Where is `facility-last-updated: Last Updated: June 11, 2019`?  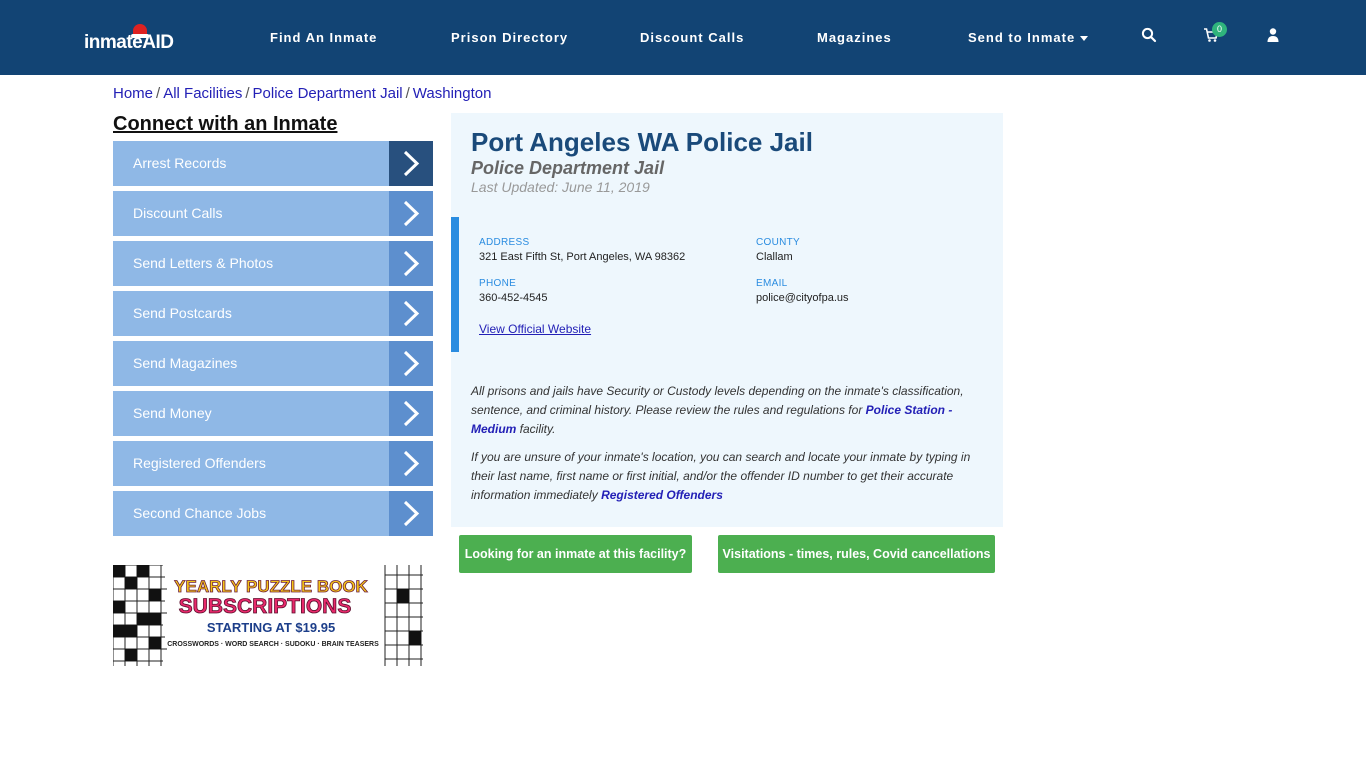 facility-last-updated: Last Updated: June 11, 2019 is located at coordinates (560, 187).